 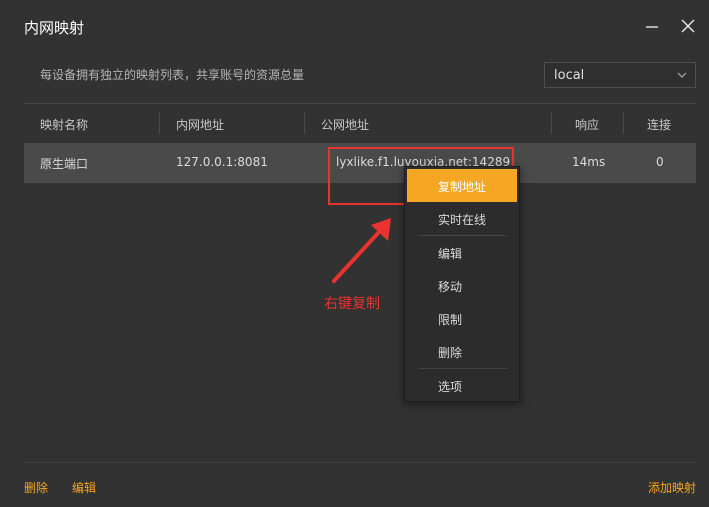 I want to click on annotation-text: 右键复制, so click(x=352, y=304).